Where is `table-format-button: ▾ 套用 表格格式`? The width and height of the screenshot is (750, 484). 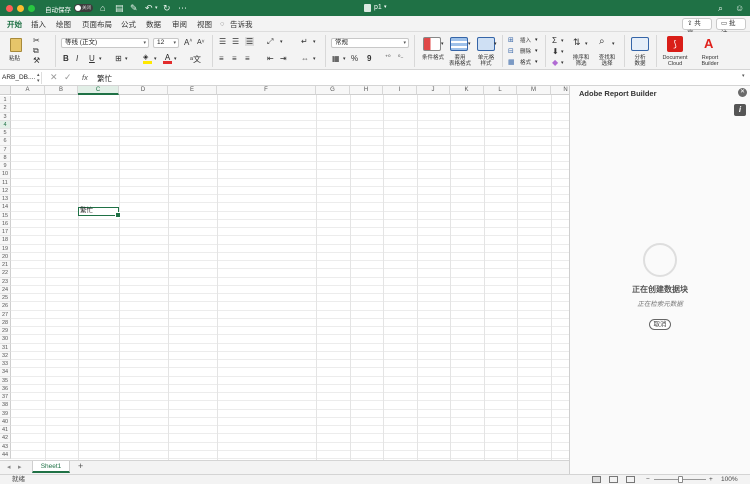 table-format-button: ▾ 套用 表格格式 is located at coordinates (460, 51).